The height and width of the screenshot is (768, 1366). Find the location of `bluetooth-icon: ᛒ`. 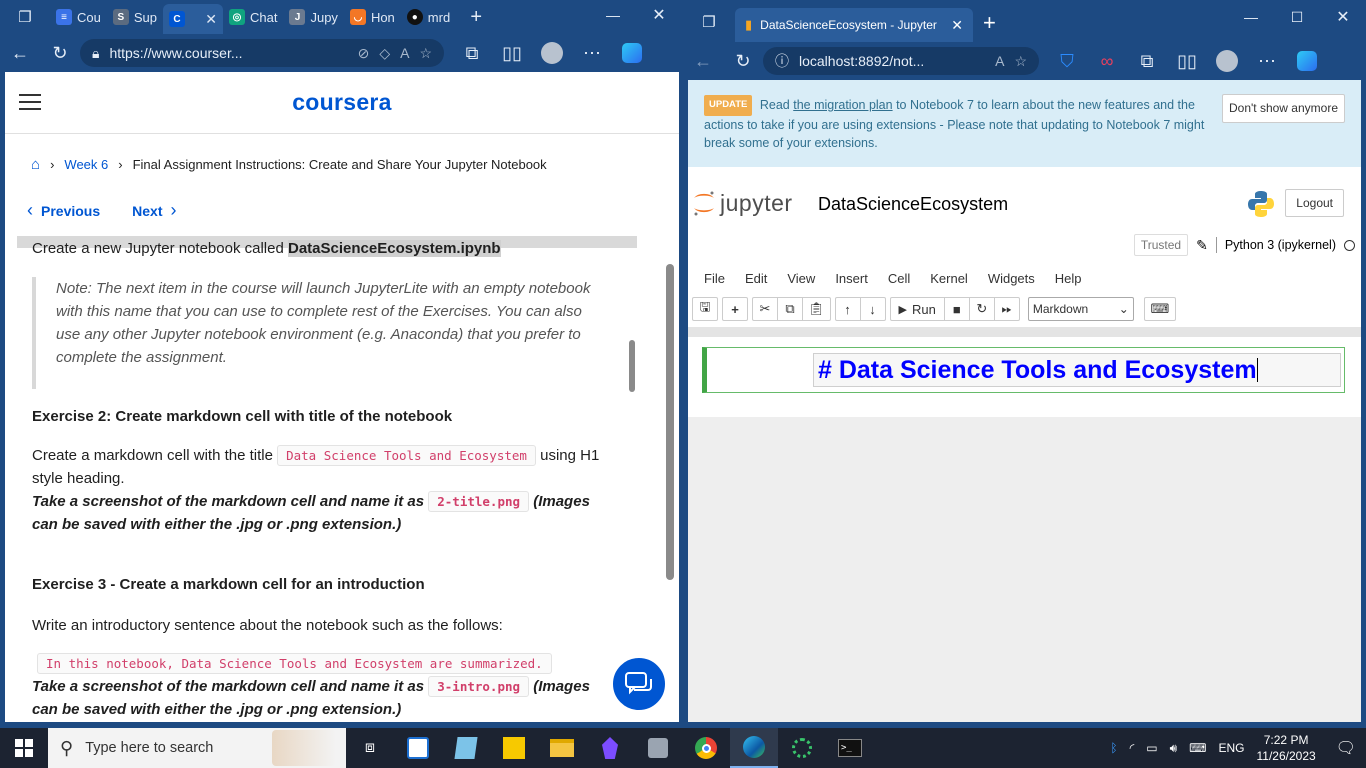

bluetooth-icon: ᛒ is located at coordinates (1113, 748).